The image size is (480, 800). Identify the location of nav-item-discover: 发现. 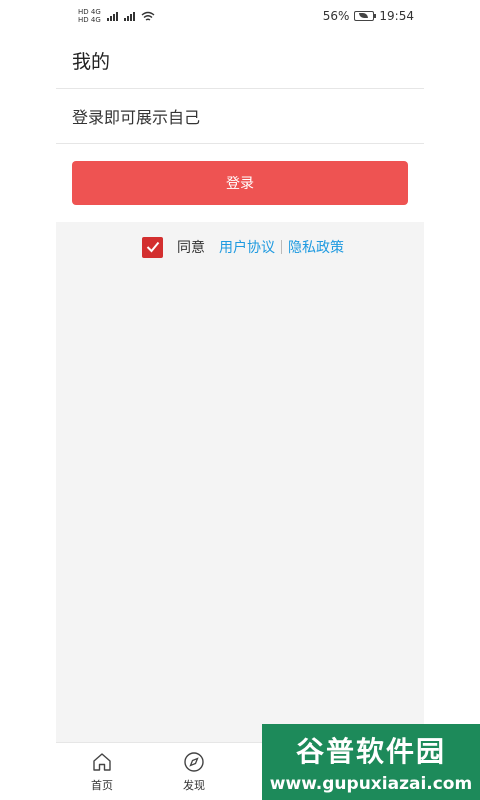
(194, 771).